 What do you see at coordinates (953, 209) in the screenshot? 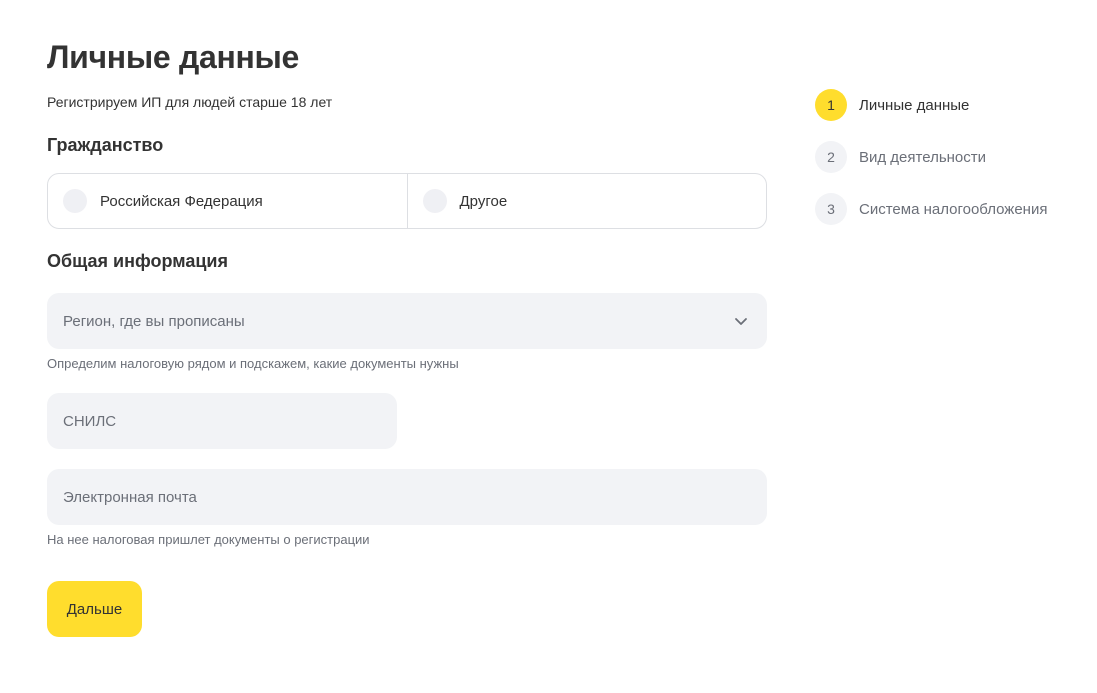
I see `step-label: Система налогообложения` at bounding box center [953, 209].